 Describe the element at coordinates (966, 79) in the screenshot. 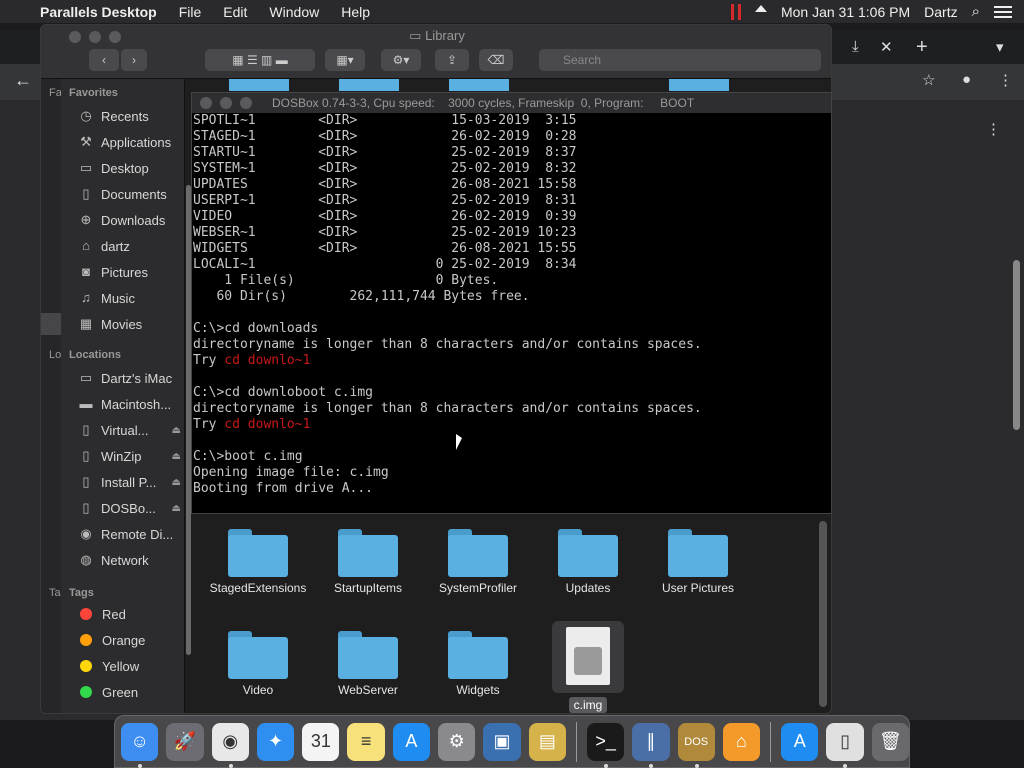

I see `profile-icon: ●` at that location.